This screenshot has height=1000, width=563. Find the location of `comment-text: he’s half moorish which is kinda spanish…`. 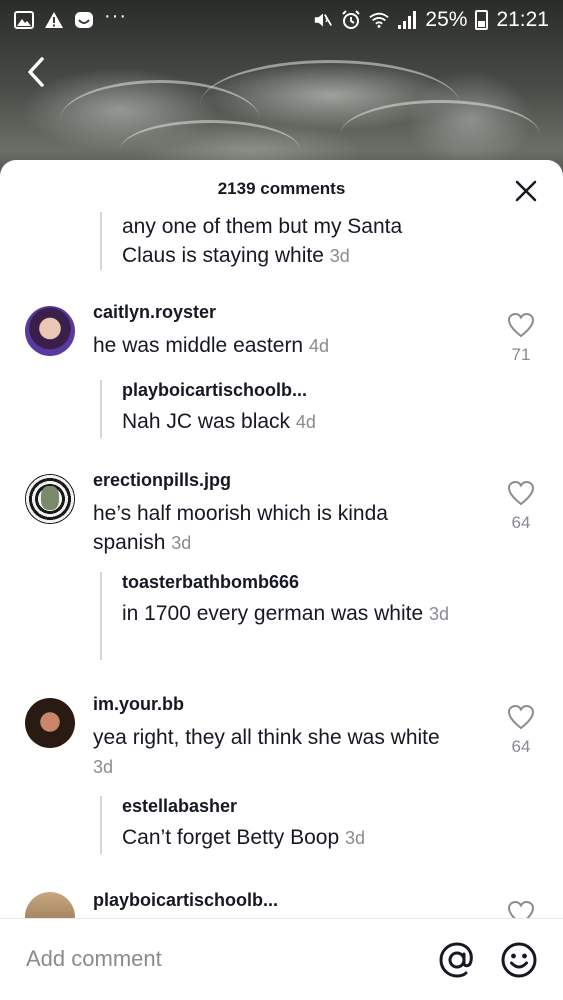

comment-text: he’s half moorish which is kinda spanish… is located at coordinates (278, 528).